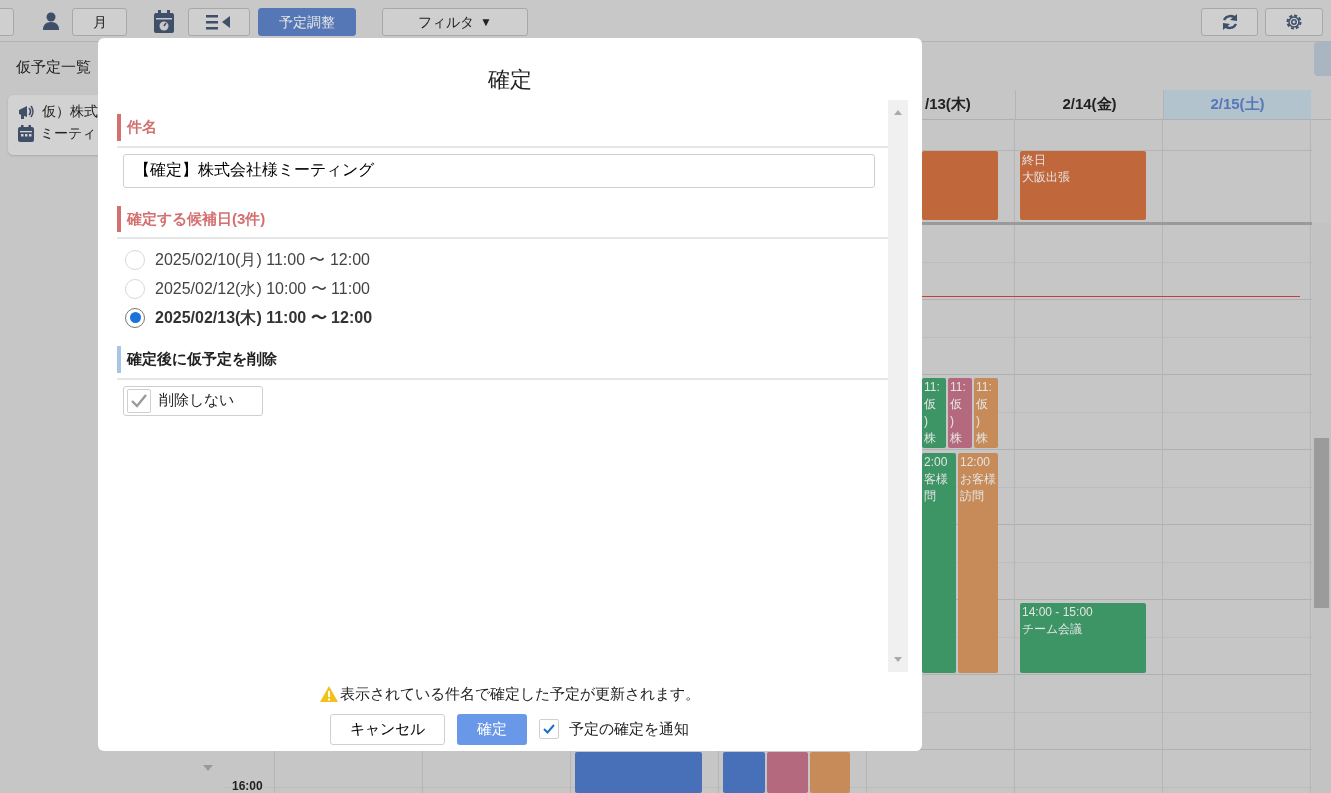 This screenshot has width=1331, height=793. Describe the element at coordinates (510, 80) in the screenshot. I see `dialog-title: 確定` at that location.